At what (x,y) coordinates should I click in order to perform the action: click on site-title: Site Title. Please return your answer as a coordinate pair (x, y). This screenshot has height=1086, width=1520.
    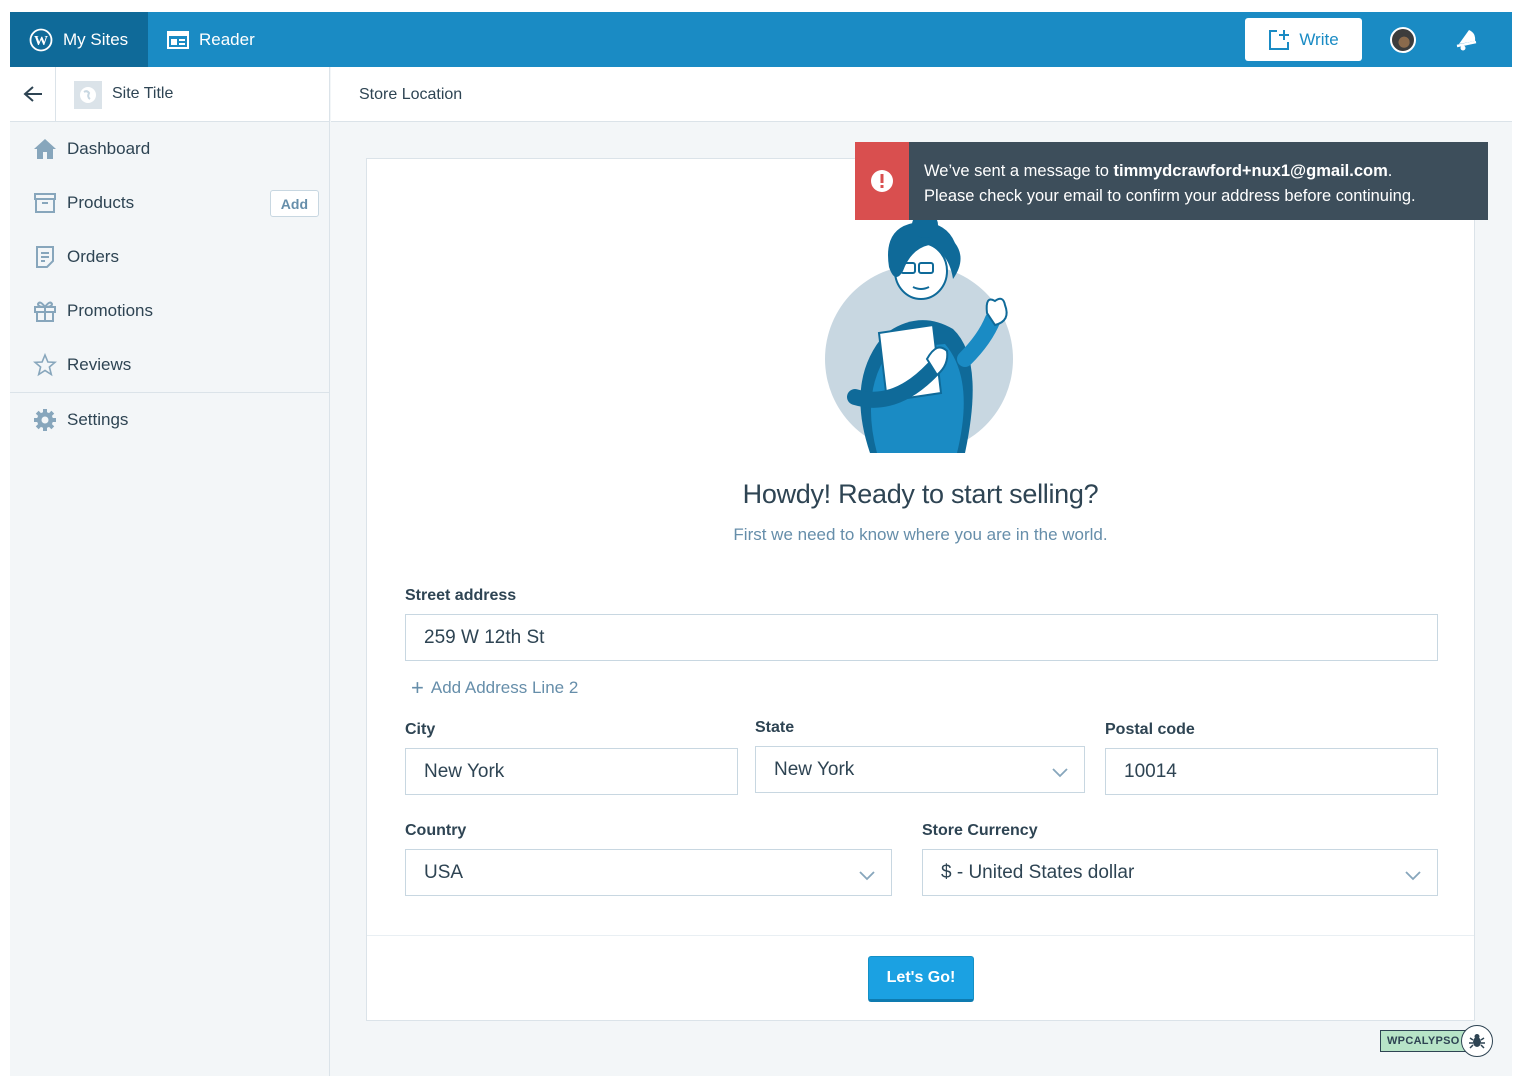
    Looking at the image, I should click on (142, 94).